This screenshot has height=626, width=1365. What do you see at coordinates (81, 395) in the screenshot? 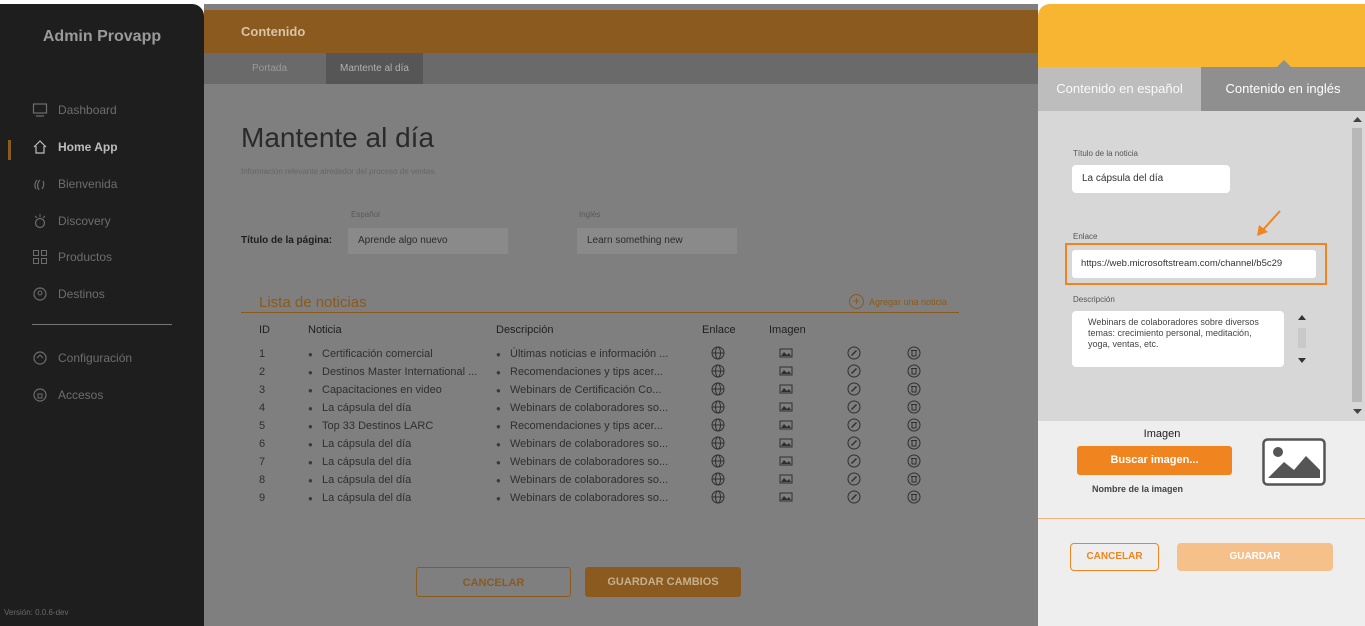
I see `sidebar-item-label: Accesos` at bounding box center [81, 395].